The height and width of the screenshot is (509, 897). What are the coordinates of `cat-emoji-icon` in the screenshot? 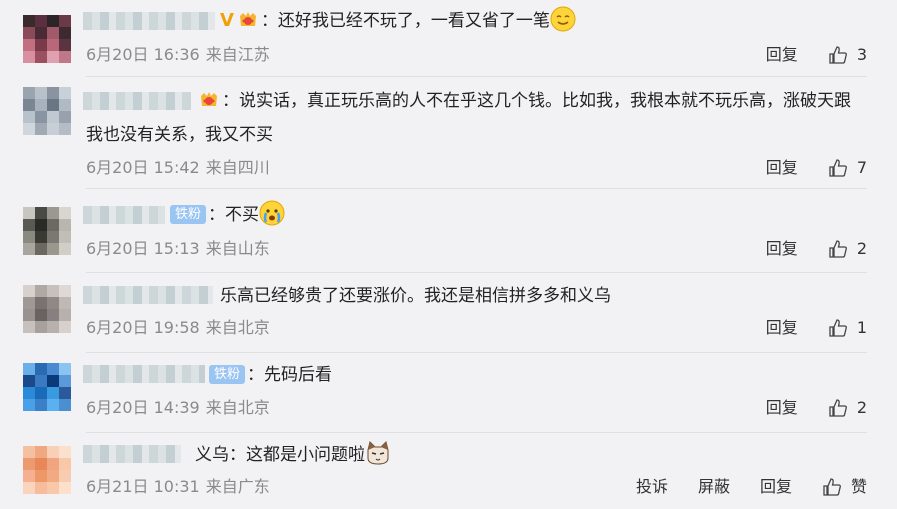 It's located at (378, 453).